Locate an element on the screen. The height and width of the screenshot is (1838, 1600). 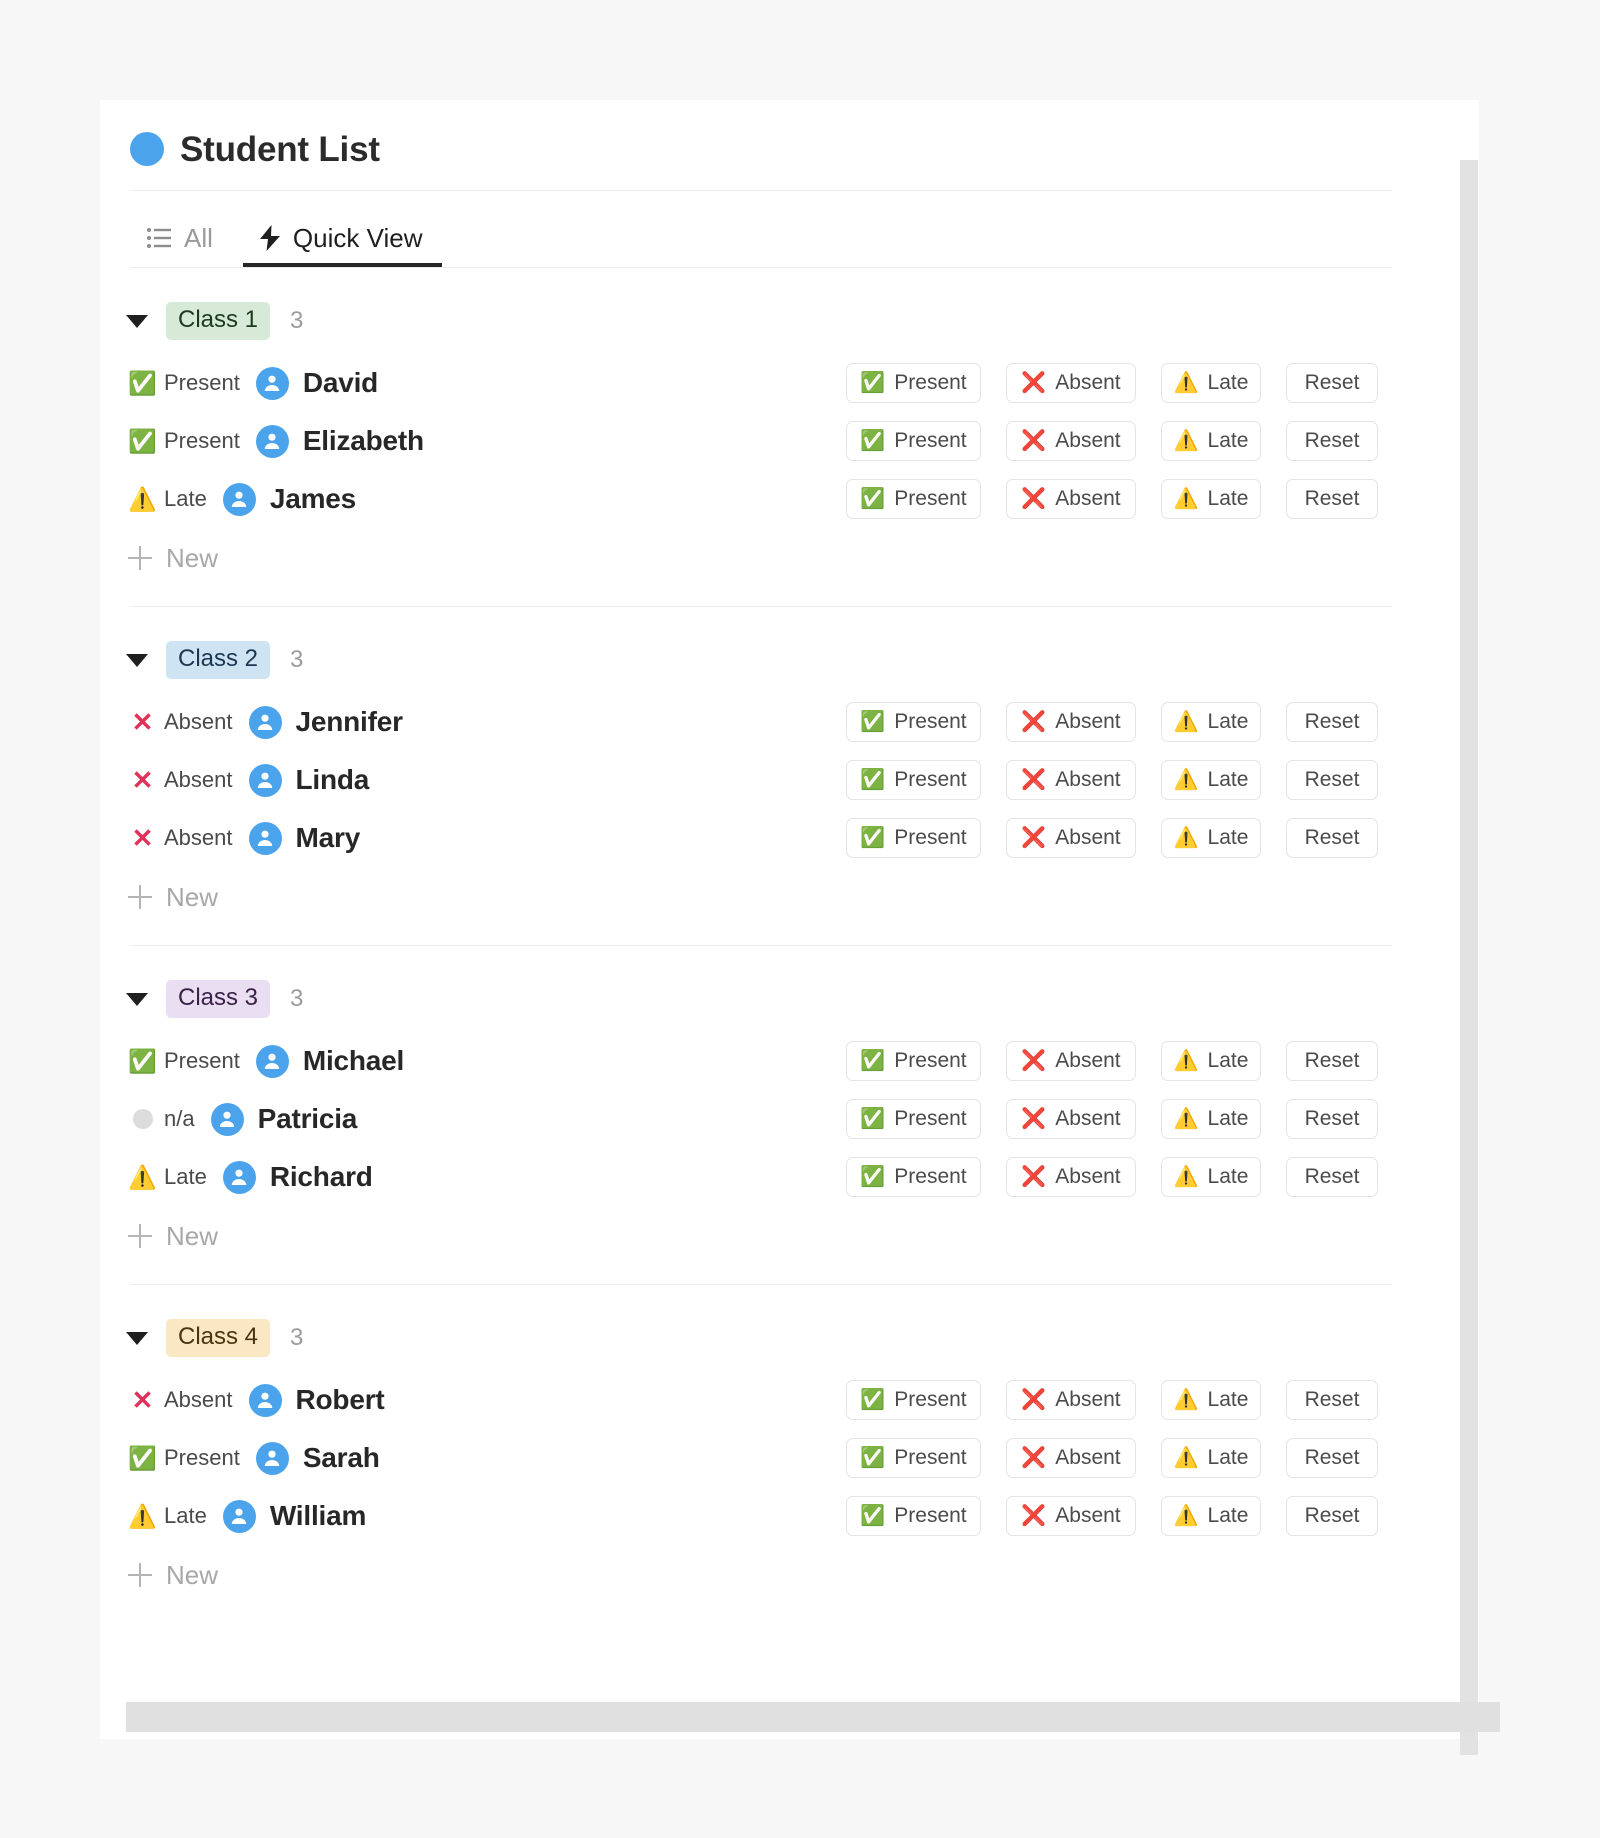
tab-all: All is located at coordinates (181, 237).